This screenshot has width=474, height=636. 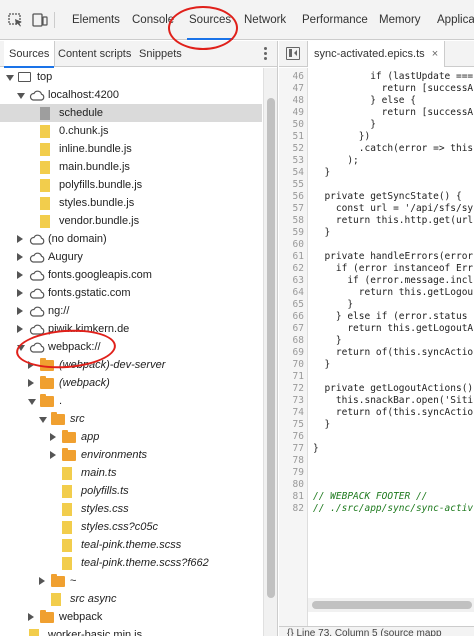 What do you see at coordinates (45, 185) in the screenshot?
I see `file-icon` at bounding box center [45, 185].